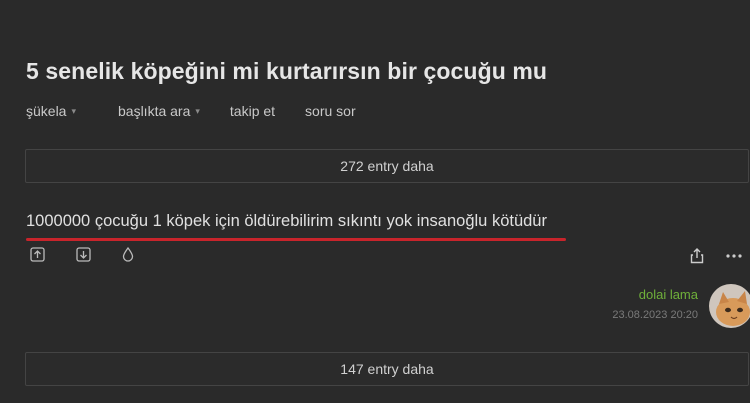 The width and height of the screenshot is (750, 403). What do you see at coordinates (734, 256) in the screenshot?
I see `more-icon` at bounding box center [734, 256].